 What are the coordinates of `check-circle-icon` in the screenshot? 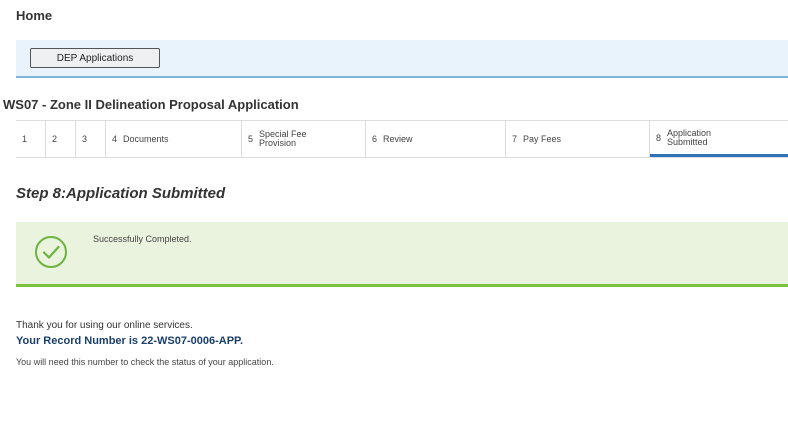 It's located at (51, 252).